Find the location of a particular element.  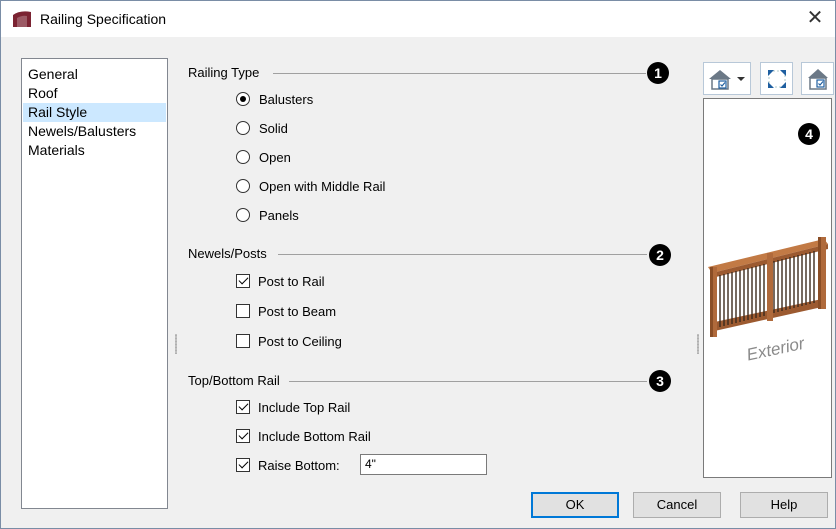

radio-label: Balusters is located at coordinates (286, 99).